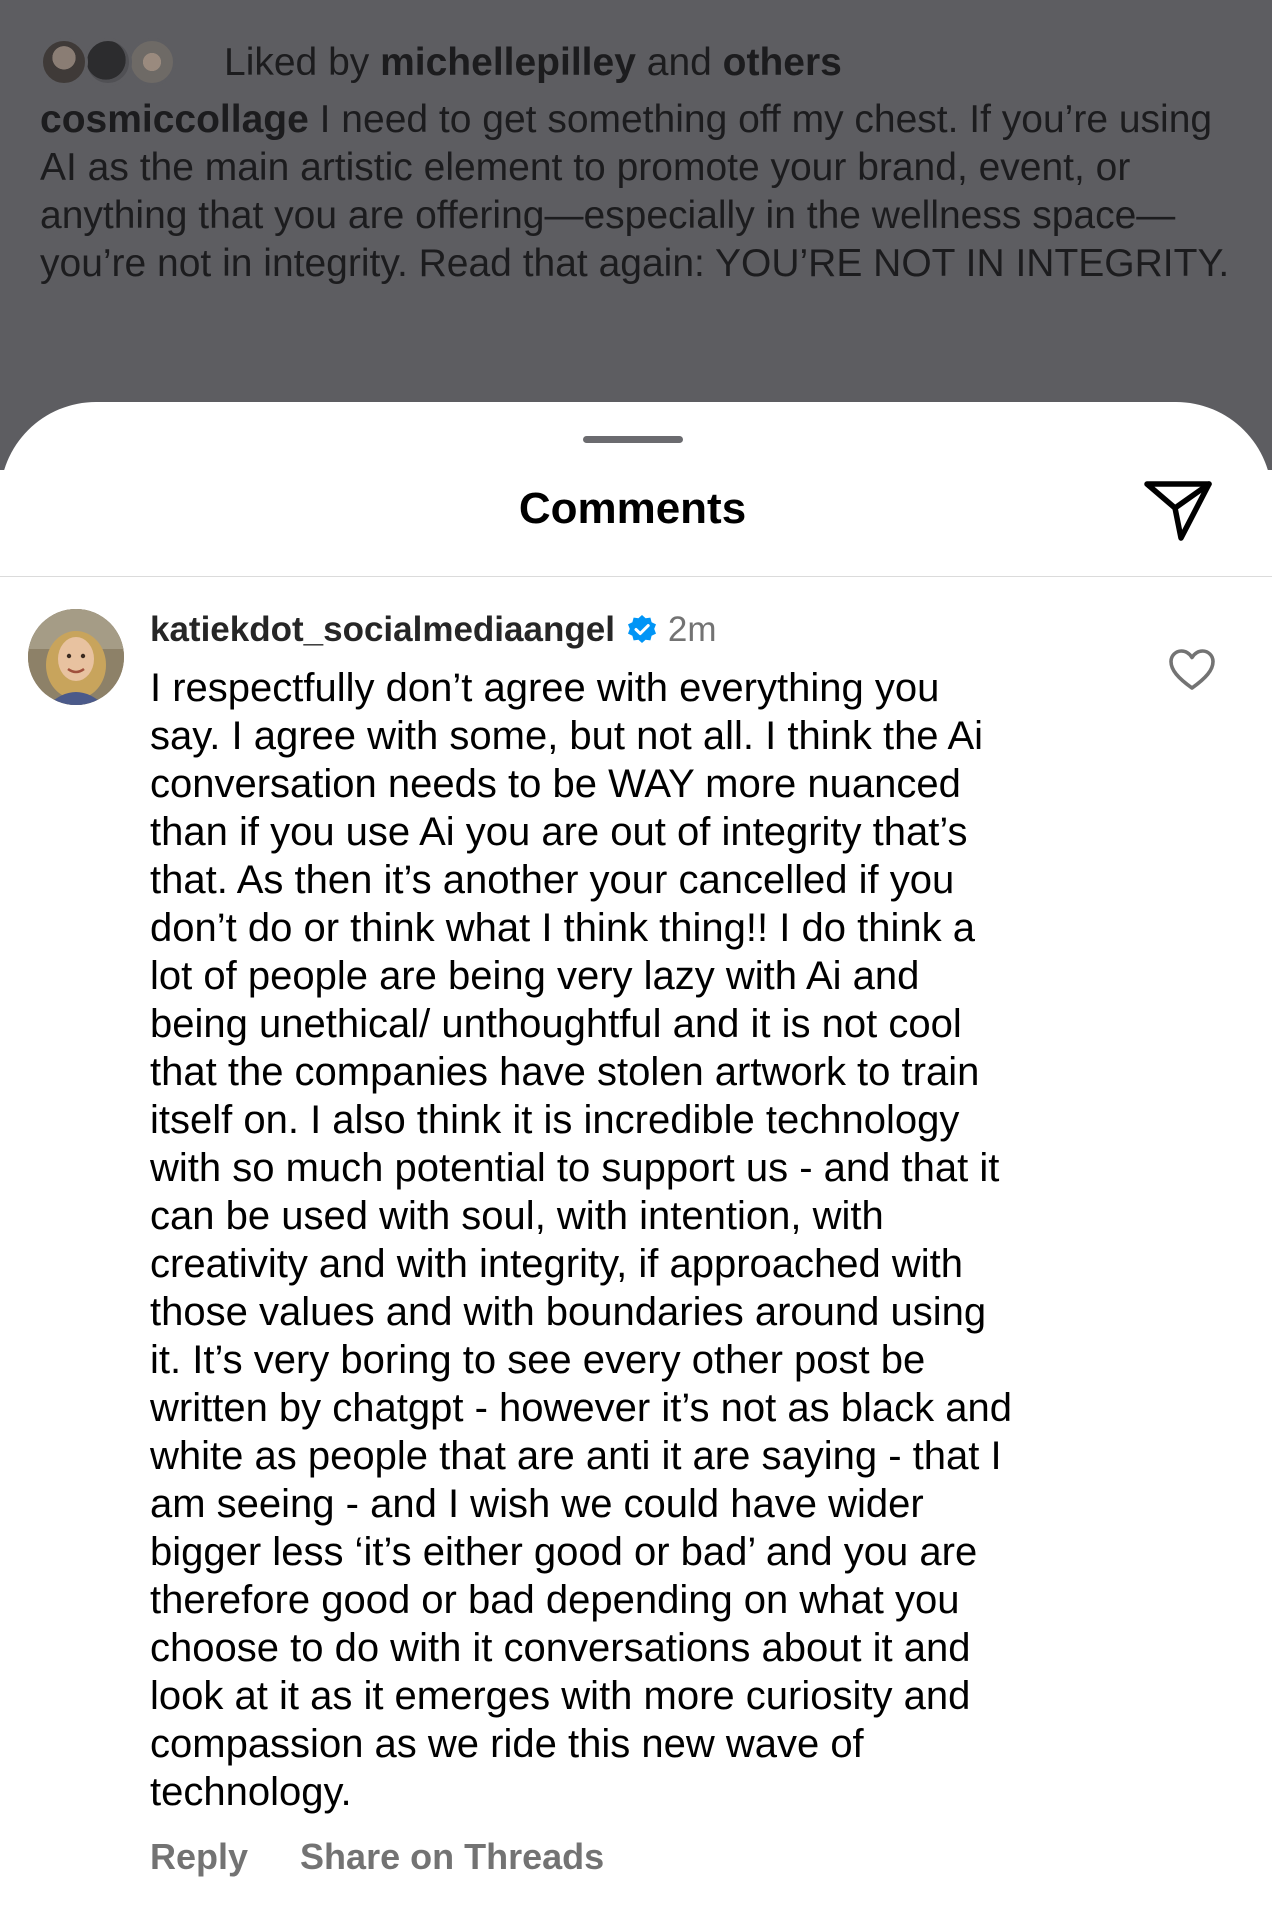 The image size is (1272, 1914). What do you see at coordinates (199, 1857) in the screenshot?
I see `reply-button: Reply` at bounding box center [199, 1857].